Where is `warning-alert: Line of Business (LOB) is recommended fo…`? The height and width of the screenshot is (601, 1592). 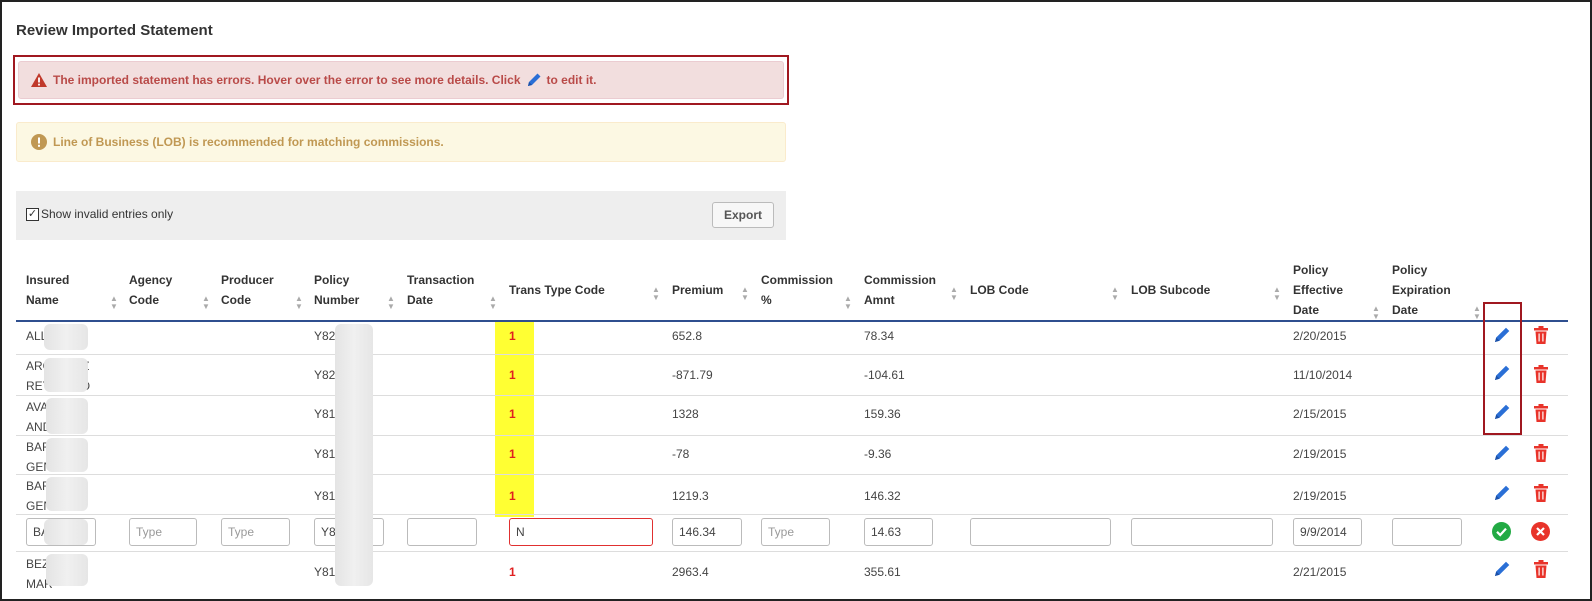 warning-alert: Line of Business (LOB) is recommended fo… is located at coordinates (401, 142).